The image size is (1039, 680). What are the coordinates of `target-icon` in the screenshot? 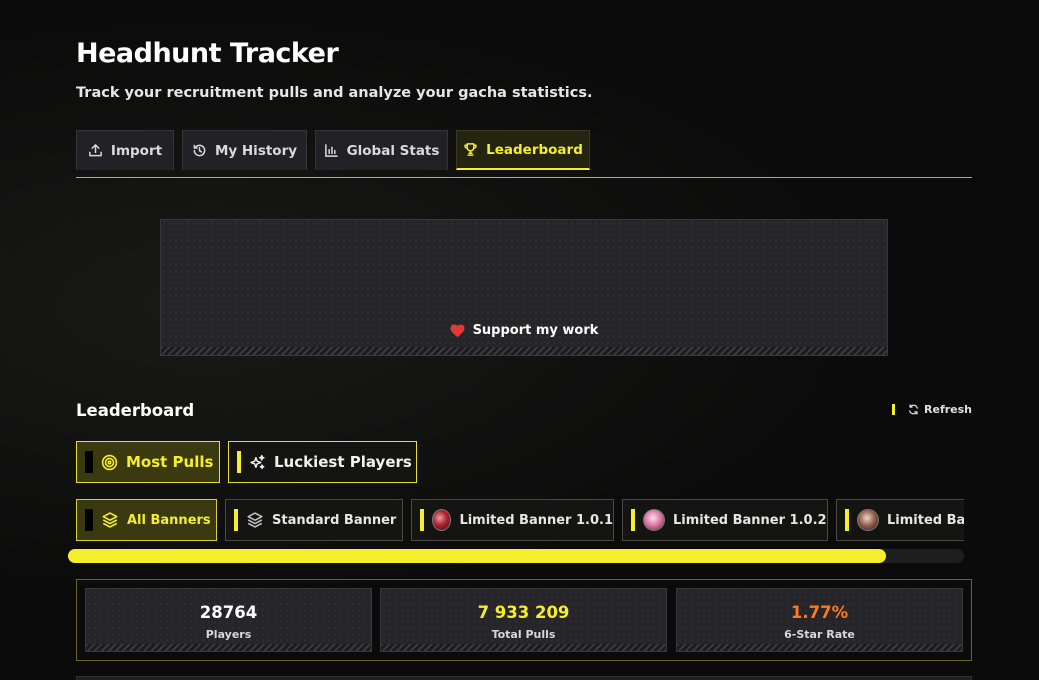 It's located at (109, 462).